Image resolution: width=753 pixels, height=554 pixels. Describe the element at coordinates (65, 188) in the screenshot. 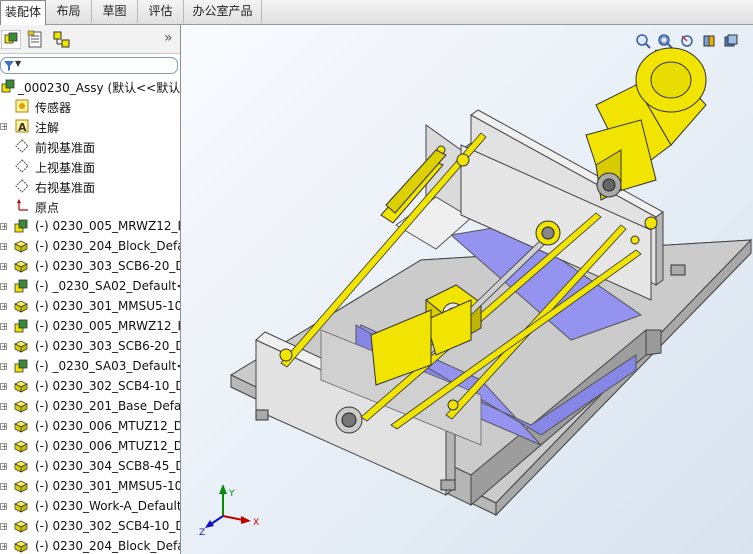

I see `tree-item-label: 右视基准面` at that location.